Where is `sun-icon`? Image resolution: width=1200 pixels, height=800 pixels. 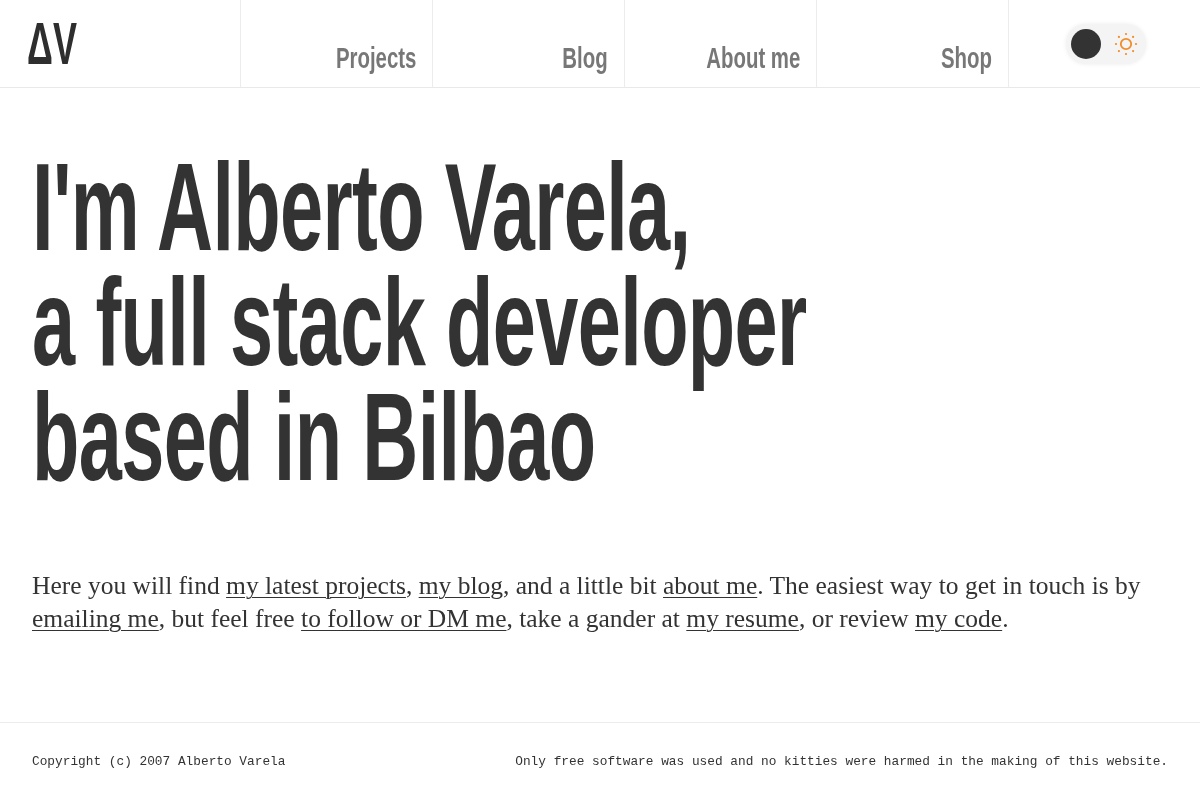
sun-icon is located at coordinates (1125, 43).